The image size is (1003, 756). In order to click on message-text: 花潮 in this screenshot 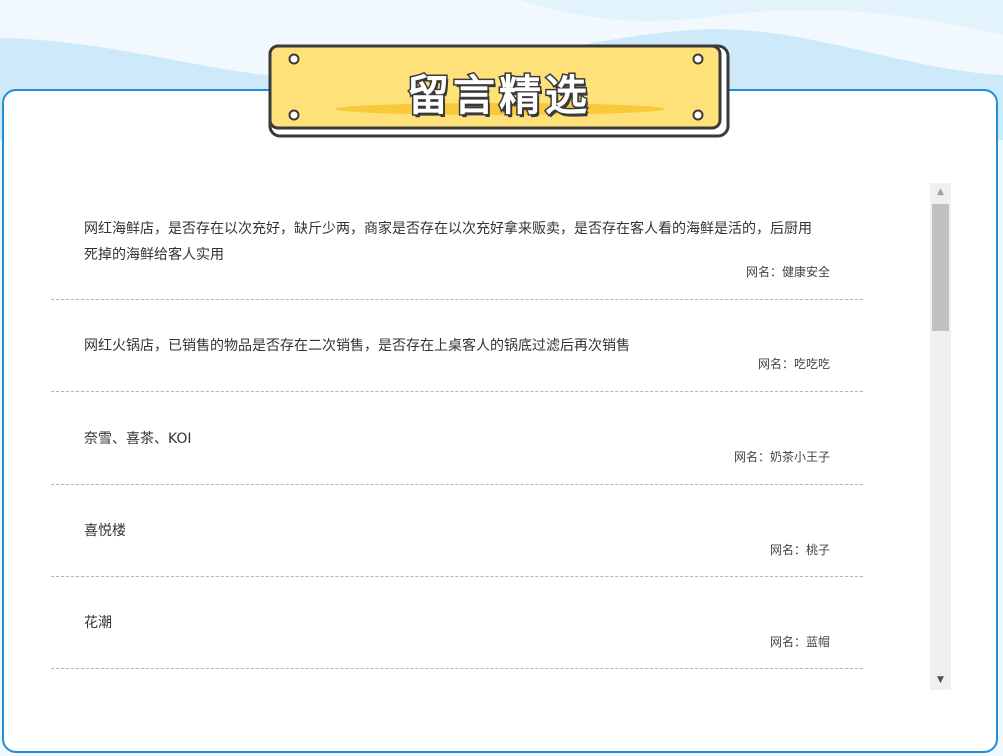, I will do `click(98, 623)`.